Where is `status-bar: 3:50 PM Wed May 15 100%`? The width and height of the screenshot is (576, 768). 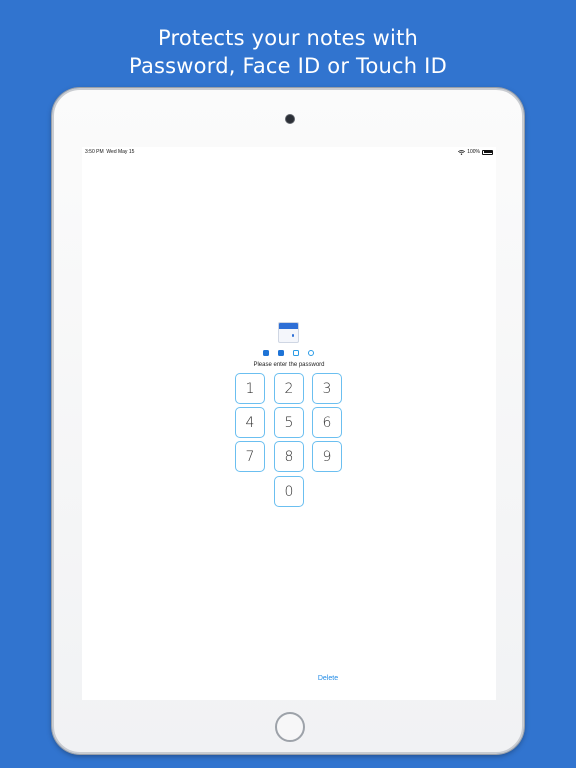 status-bar: 3:50 PM Wed May 15 100% is located at coordinates (289, 152).